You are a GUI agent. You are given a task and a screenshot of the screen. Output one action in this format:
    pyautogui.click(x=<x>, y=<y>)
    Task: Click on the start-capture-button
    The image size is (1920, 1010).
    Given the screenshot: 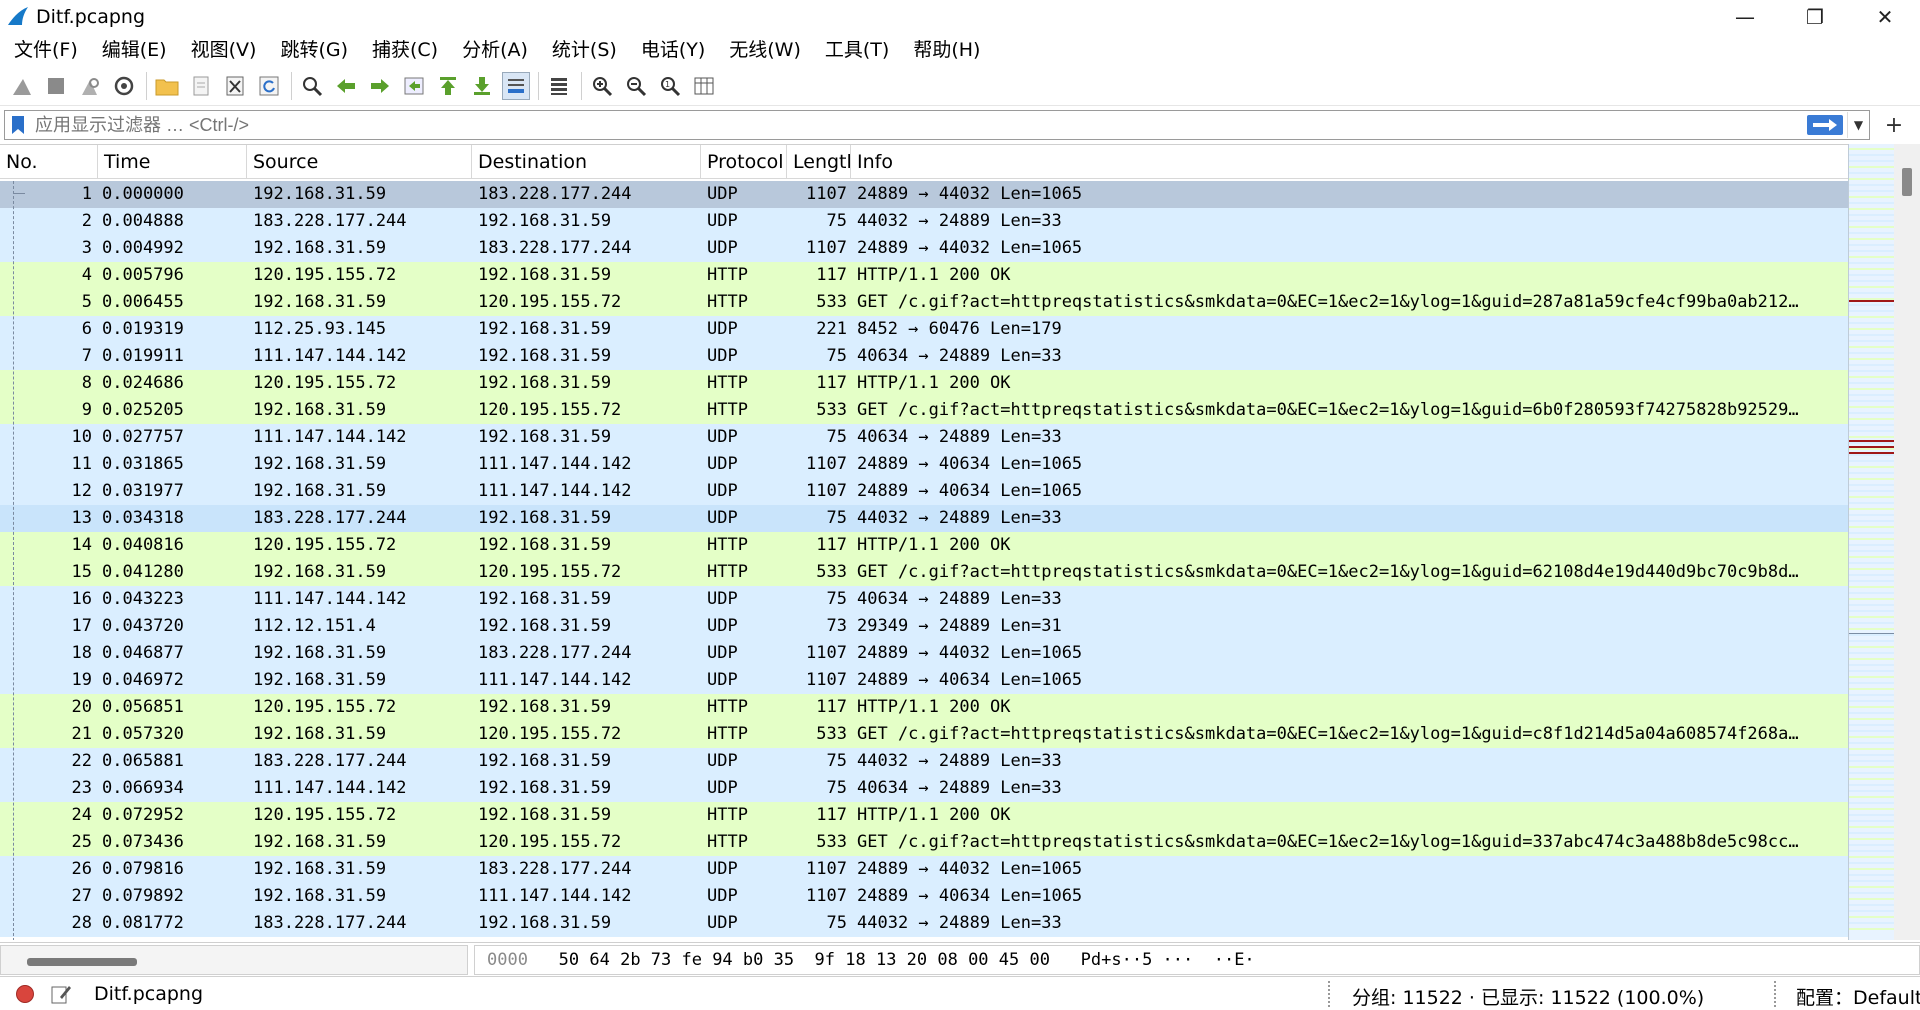 What is the action you would take?
    pyautogui.click(x=22, y=86)
    